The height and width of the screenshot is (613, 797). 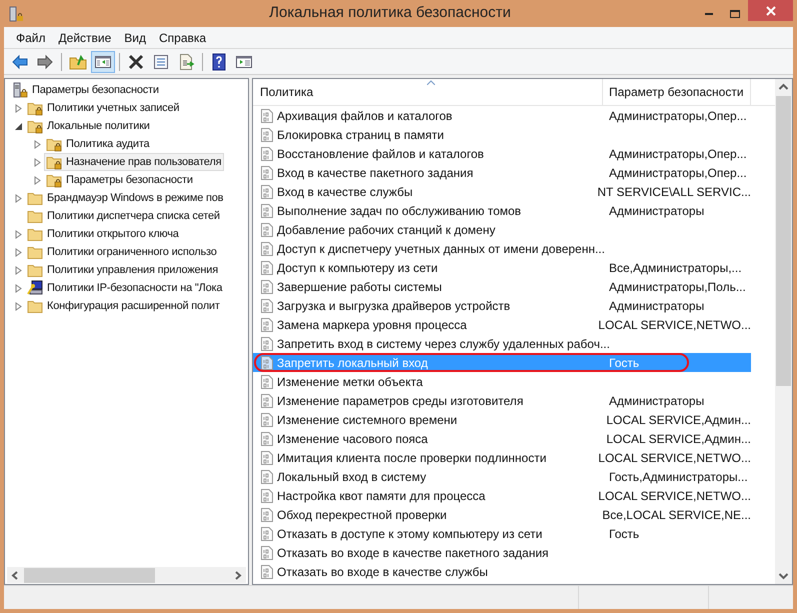 I want to click on expanded-arrow-icon, so click(x=18, y=126).